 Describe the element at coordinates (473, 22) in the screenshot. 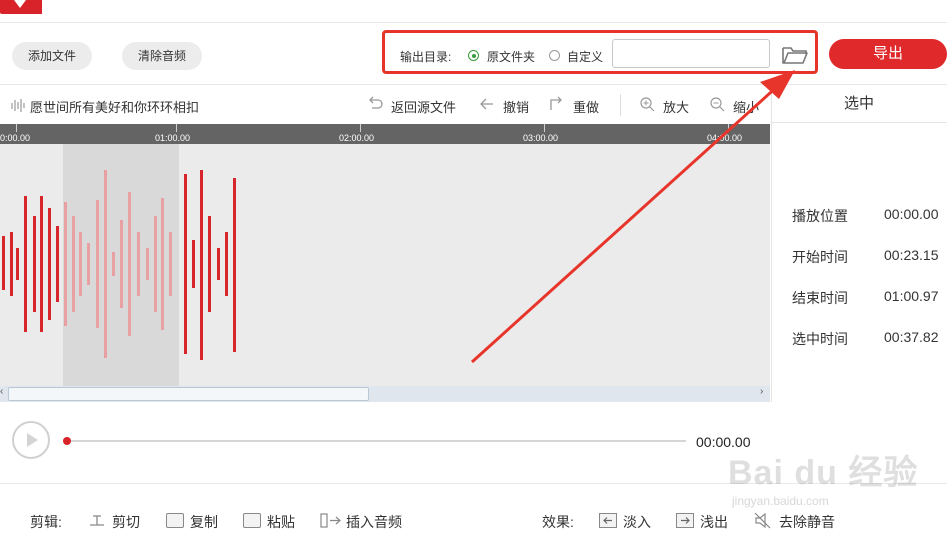

I see `title-divider` at that location.